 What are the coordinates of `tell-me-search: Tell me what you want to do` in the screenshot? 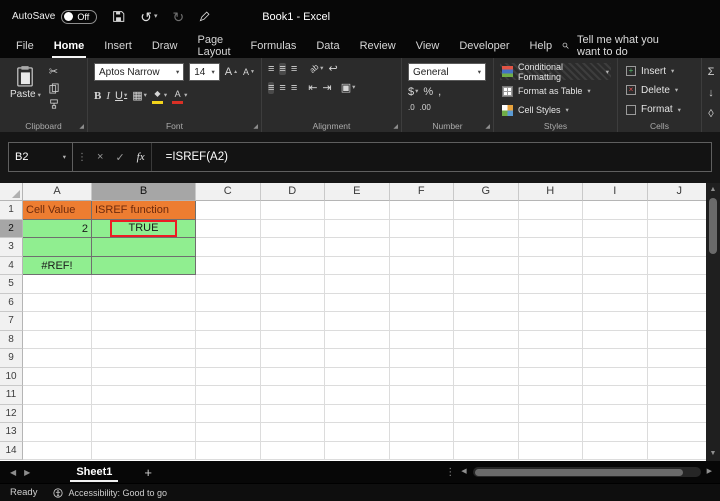 It's located at (612, 46).